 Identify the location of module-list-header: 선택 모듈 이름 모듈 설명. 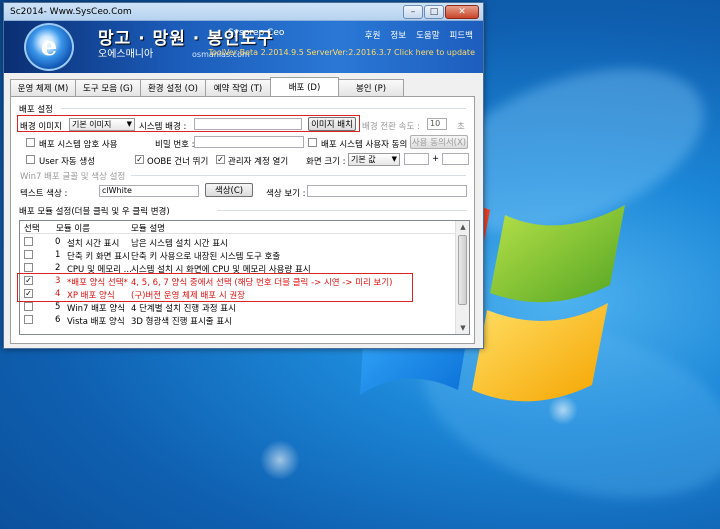
(237, 227).